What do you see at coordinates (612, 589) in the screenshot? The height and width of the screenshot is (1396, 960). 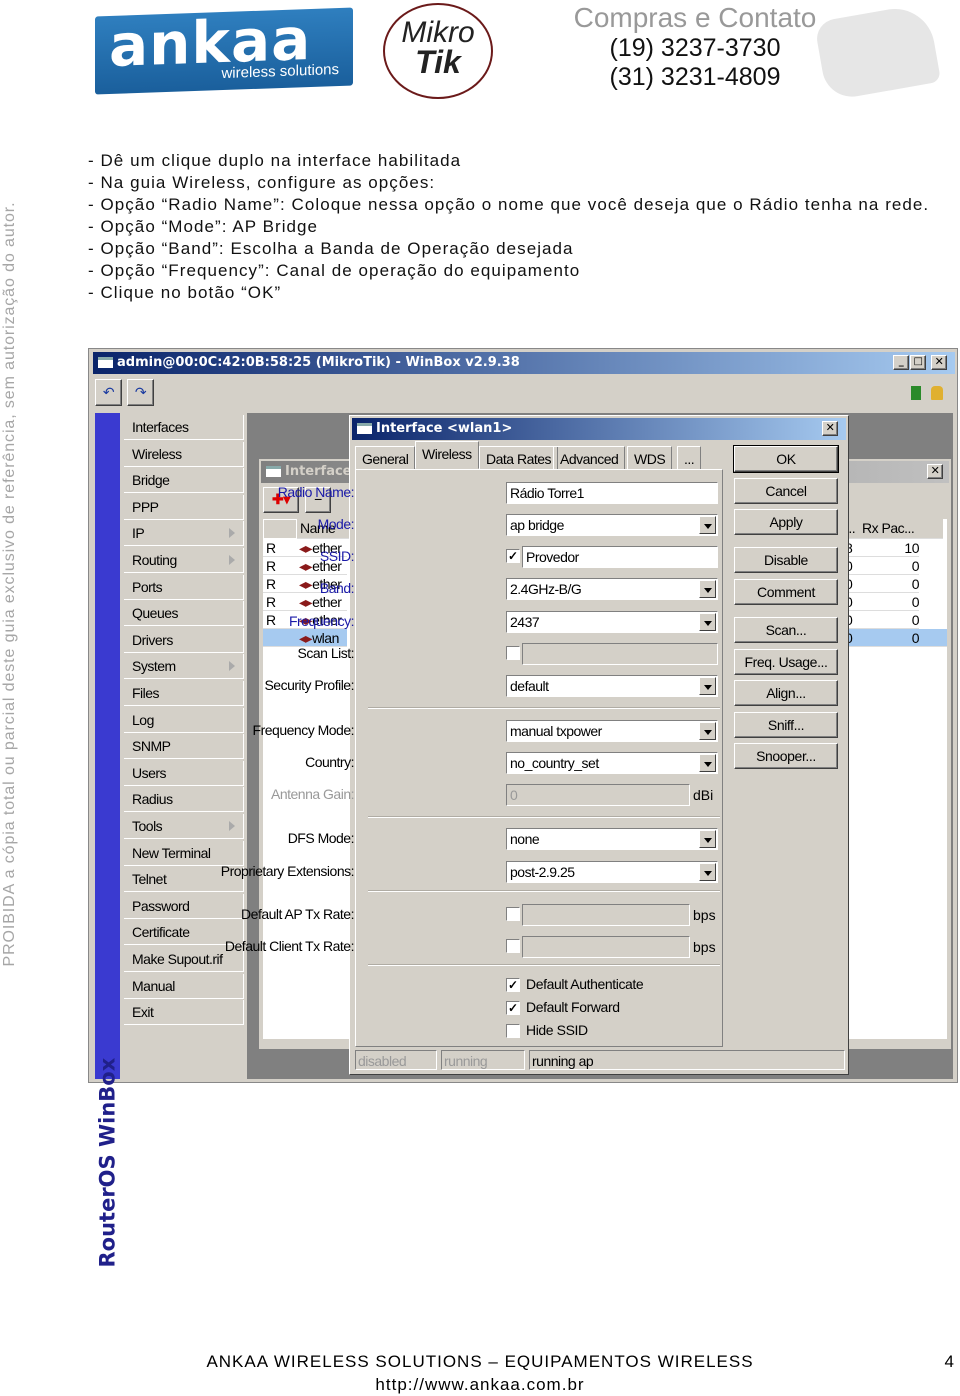 I see `band-select: 2.4GHz-B/G` at bounding box center [612, 589].